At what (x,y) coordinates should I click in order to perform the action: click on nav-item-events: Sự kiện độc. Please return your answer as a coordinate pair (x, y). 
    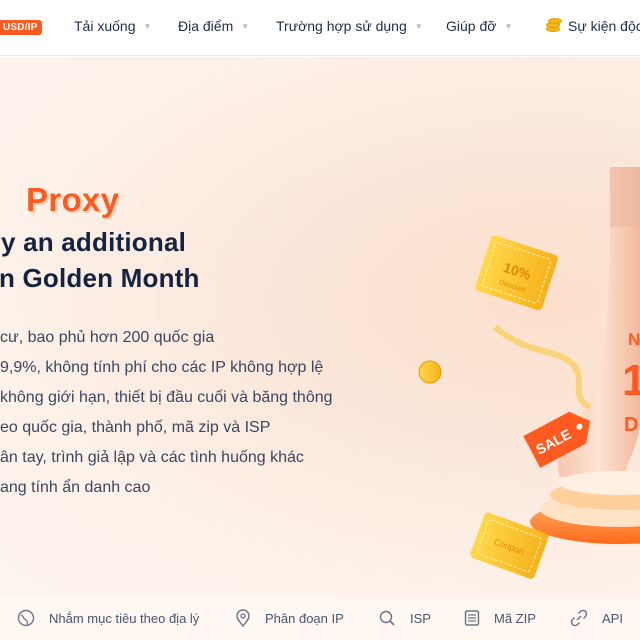
    Looking at the image, I should click on (592, 26).